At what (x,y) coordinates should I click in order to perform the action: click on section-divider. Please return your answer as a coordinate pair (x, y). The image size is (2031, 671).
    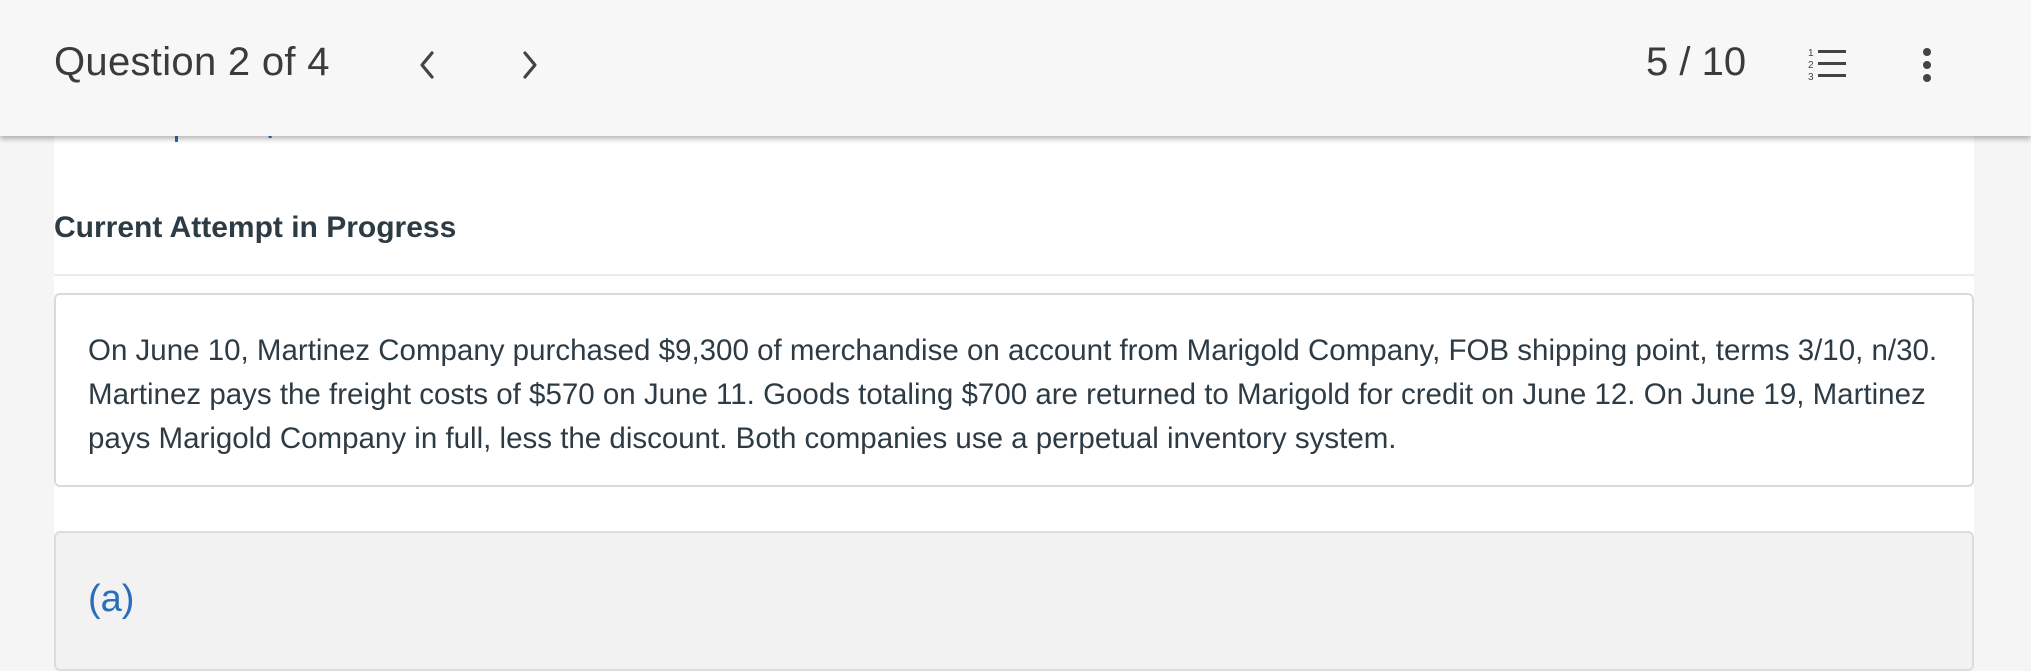
    Looking at the image, I should click on (1014, 275).